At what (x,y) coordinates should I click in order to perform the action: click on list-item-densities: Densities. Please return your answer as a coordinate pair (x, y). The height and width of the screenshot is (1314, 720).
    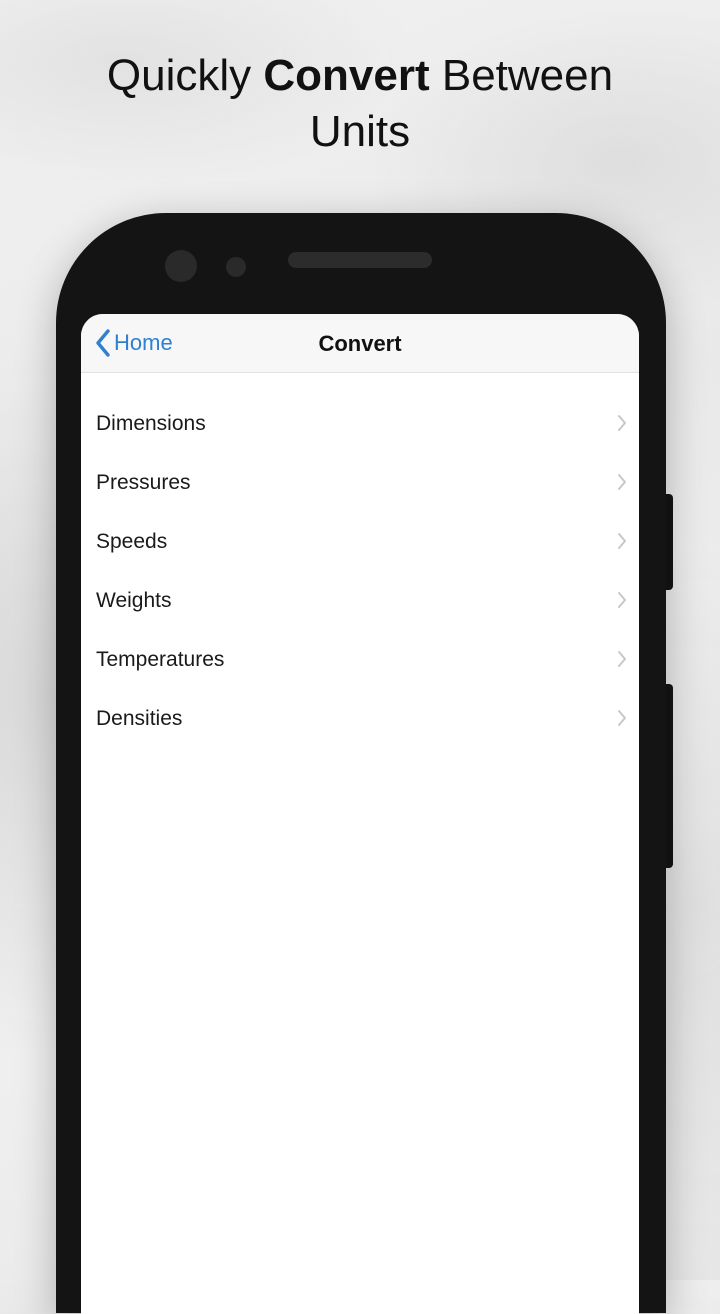
    Looking at the image, I should click on (360, 720).